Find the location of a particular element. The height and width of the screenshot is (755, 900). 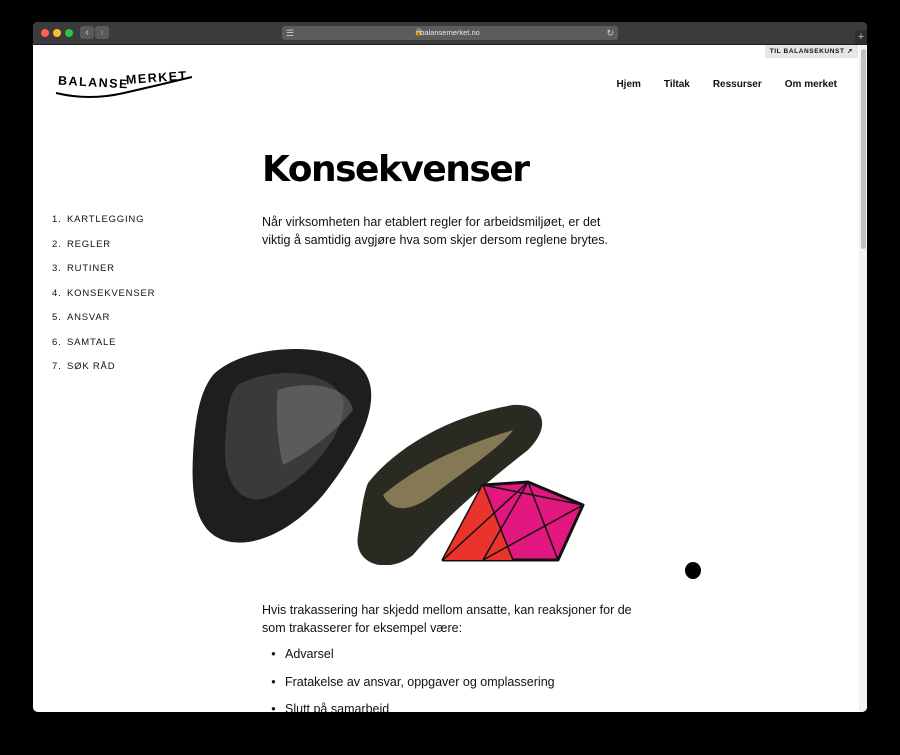

section-nav-num: 4. is located at coordinates (57, 293).